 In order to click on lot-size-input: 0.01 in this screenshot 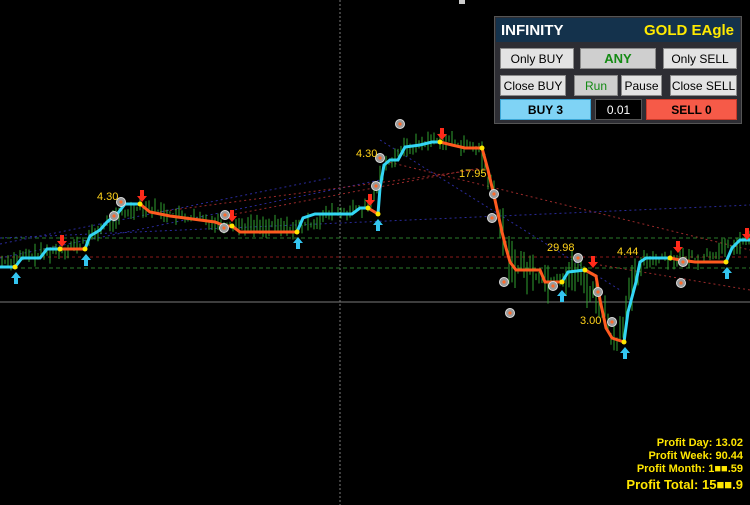, I will do `click(618, 109)`.